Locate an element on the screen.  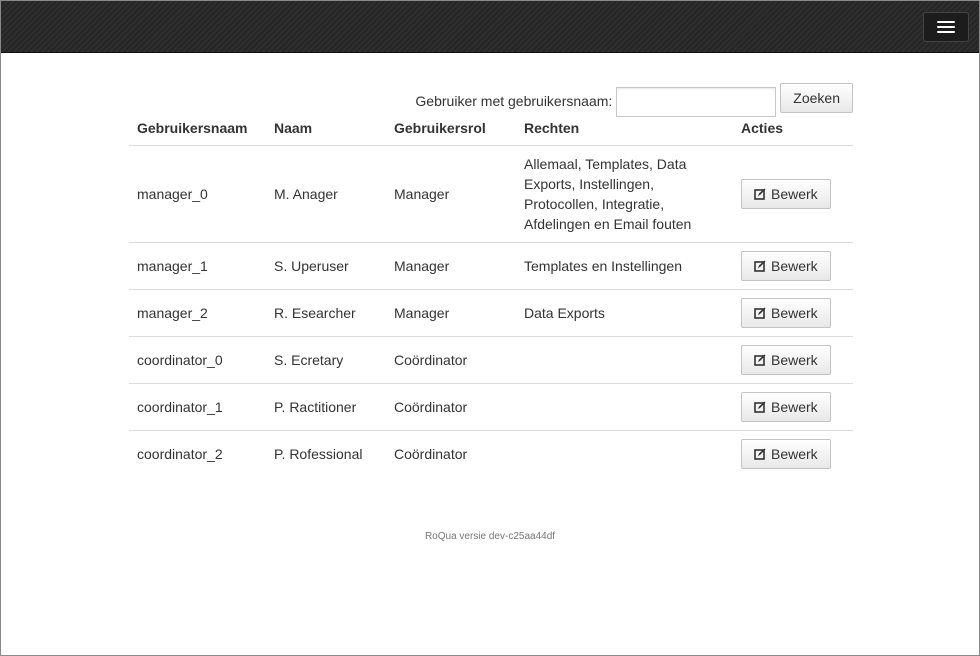
cell-rights: Templates en Instellingen is located at coordinates (624, 266).